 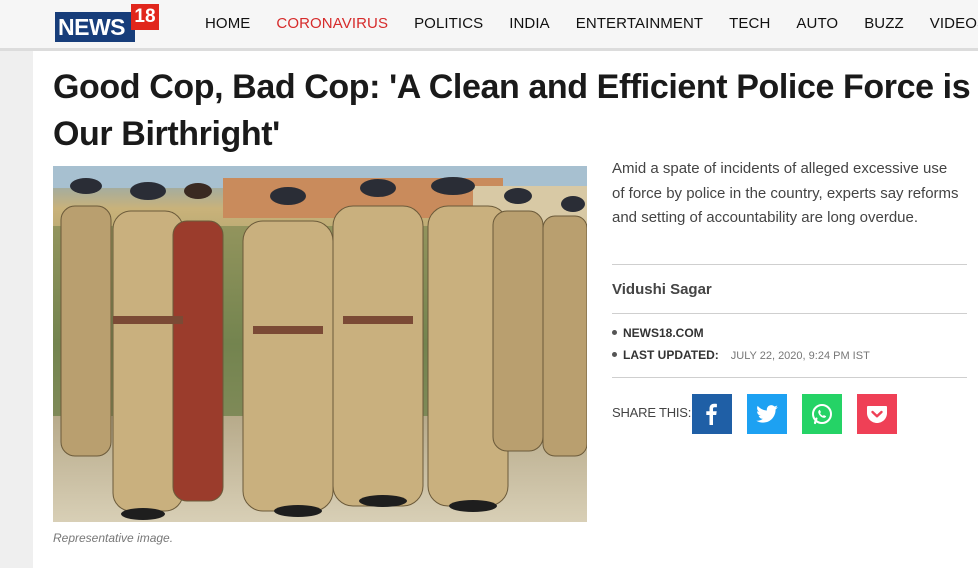 What do you see at coordinates (800, 356) in the screenshot?
I see `updated-value: JULY 22, 2020, 9:24 PM IST` at bounding box center [800, 356].